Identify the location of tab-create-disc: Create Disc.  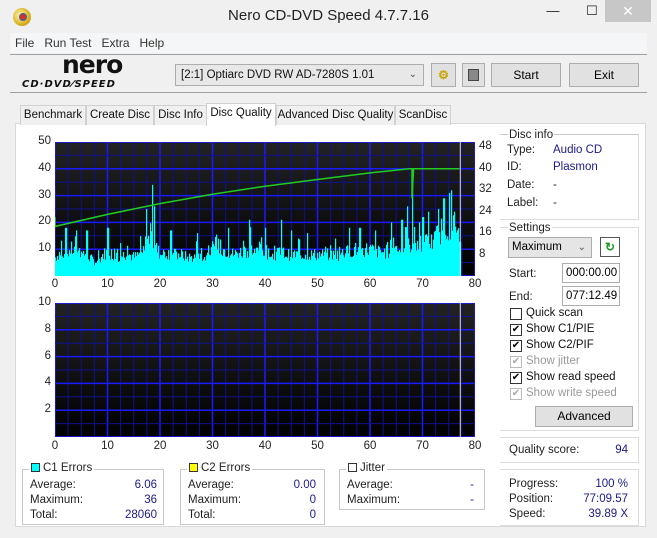
(120, 115).